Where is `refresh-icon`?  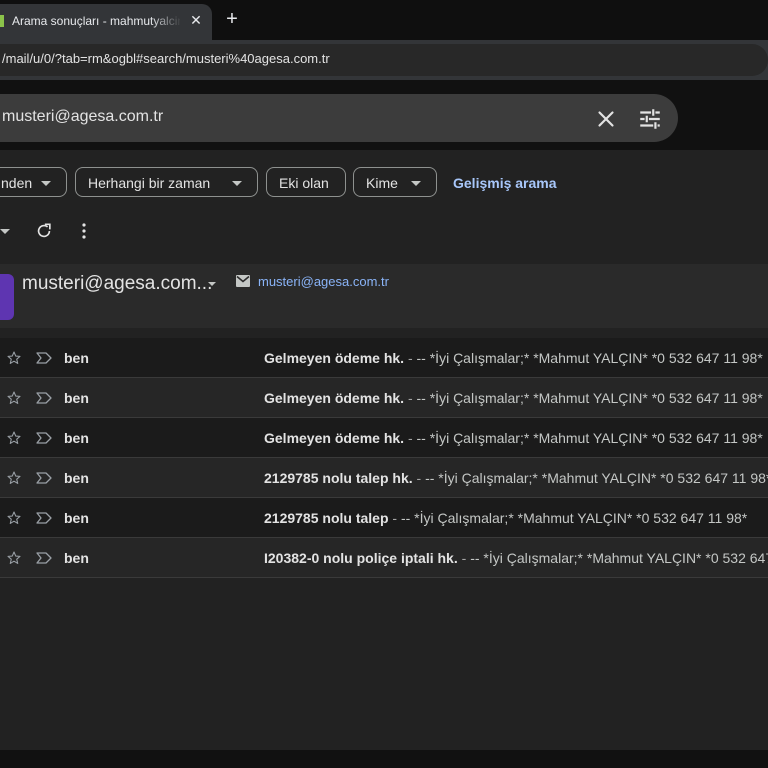
refresh-icon is located at coordinates (44, 231).